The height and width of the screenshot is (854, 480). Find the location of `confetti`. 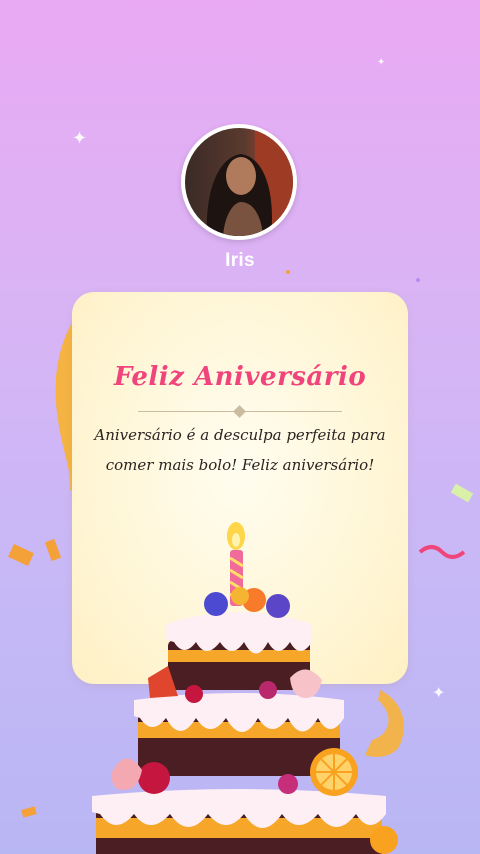

confetti is located at coordinates (418, 280).